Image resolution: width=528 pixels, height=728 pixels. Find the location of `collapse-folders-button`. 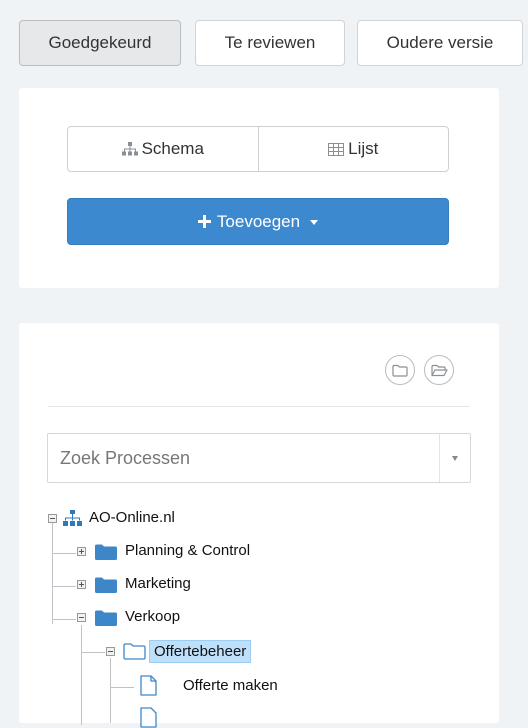

collapse-folders-button is located at coordinates (400, 370).